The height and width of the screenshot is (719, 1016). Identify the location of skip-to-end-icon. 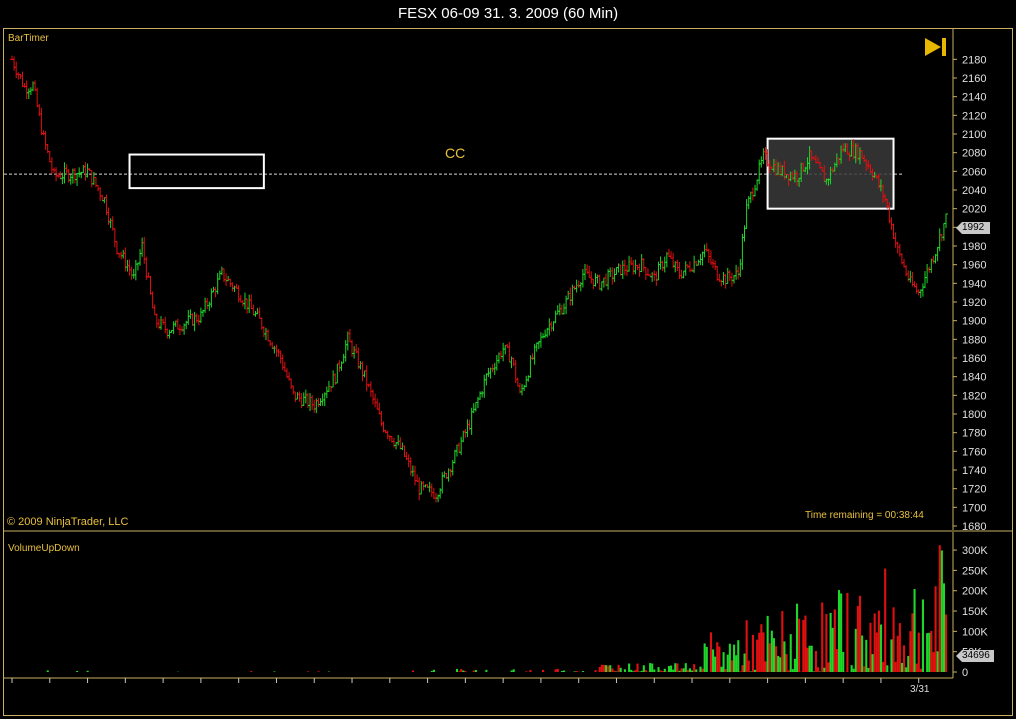
(935, 47).